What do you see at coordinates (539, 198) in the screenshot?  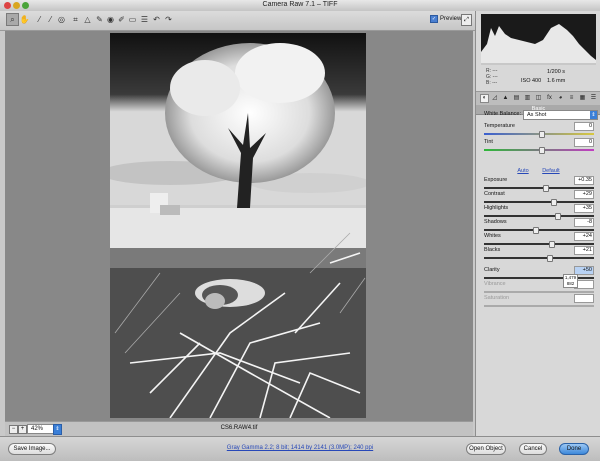 I see `slider-contrast: Contrast +29` at bounding box center [539, 198].